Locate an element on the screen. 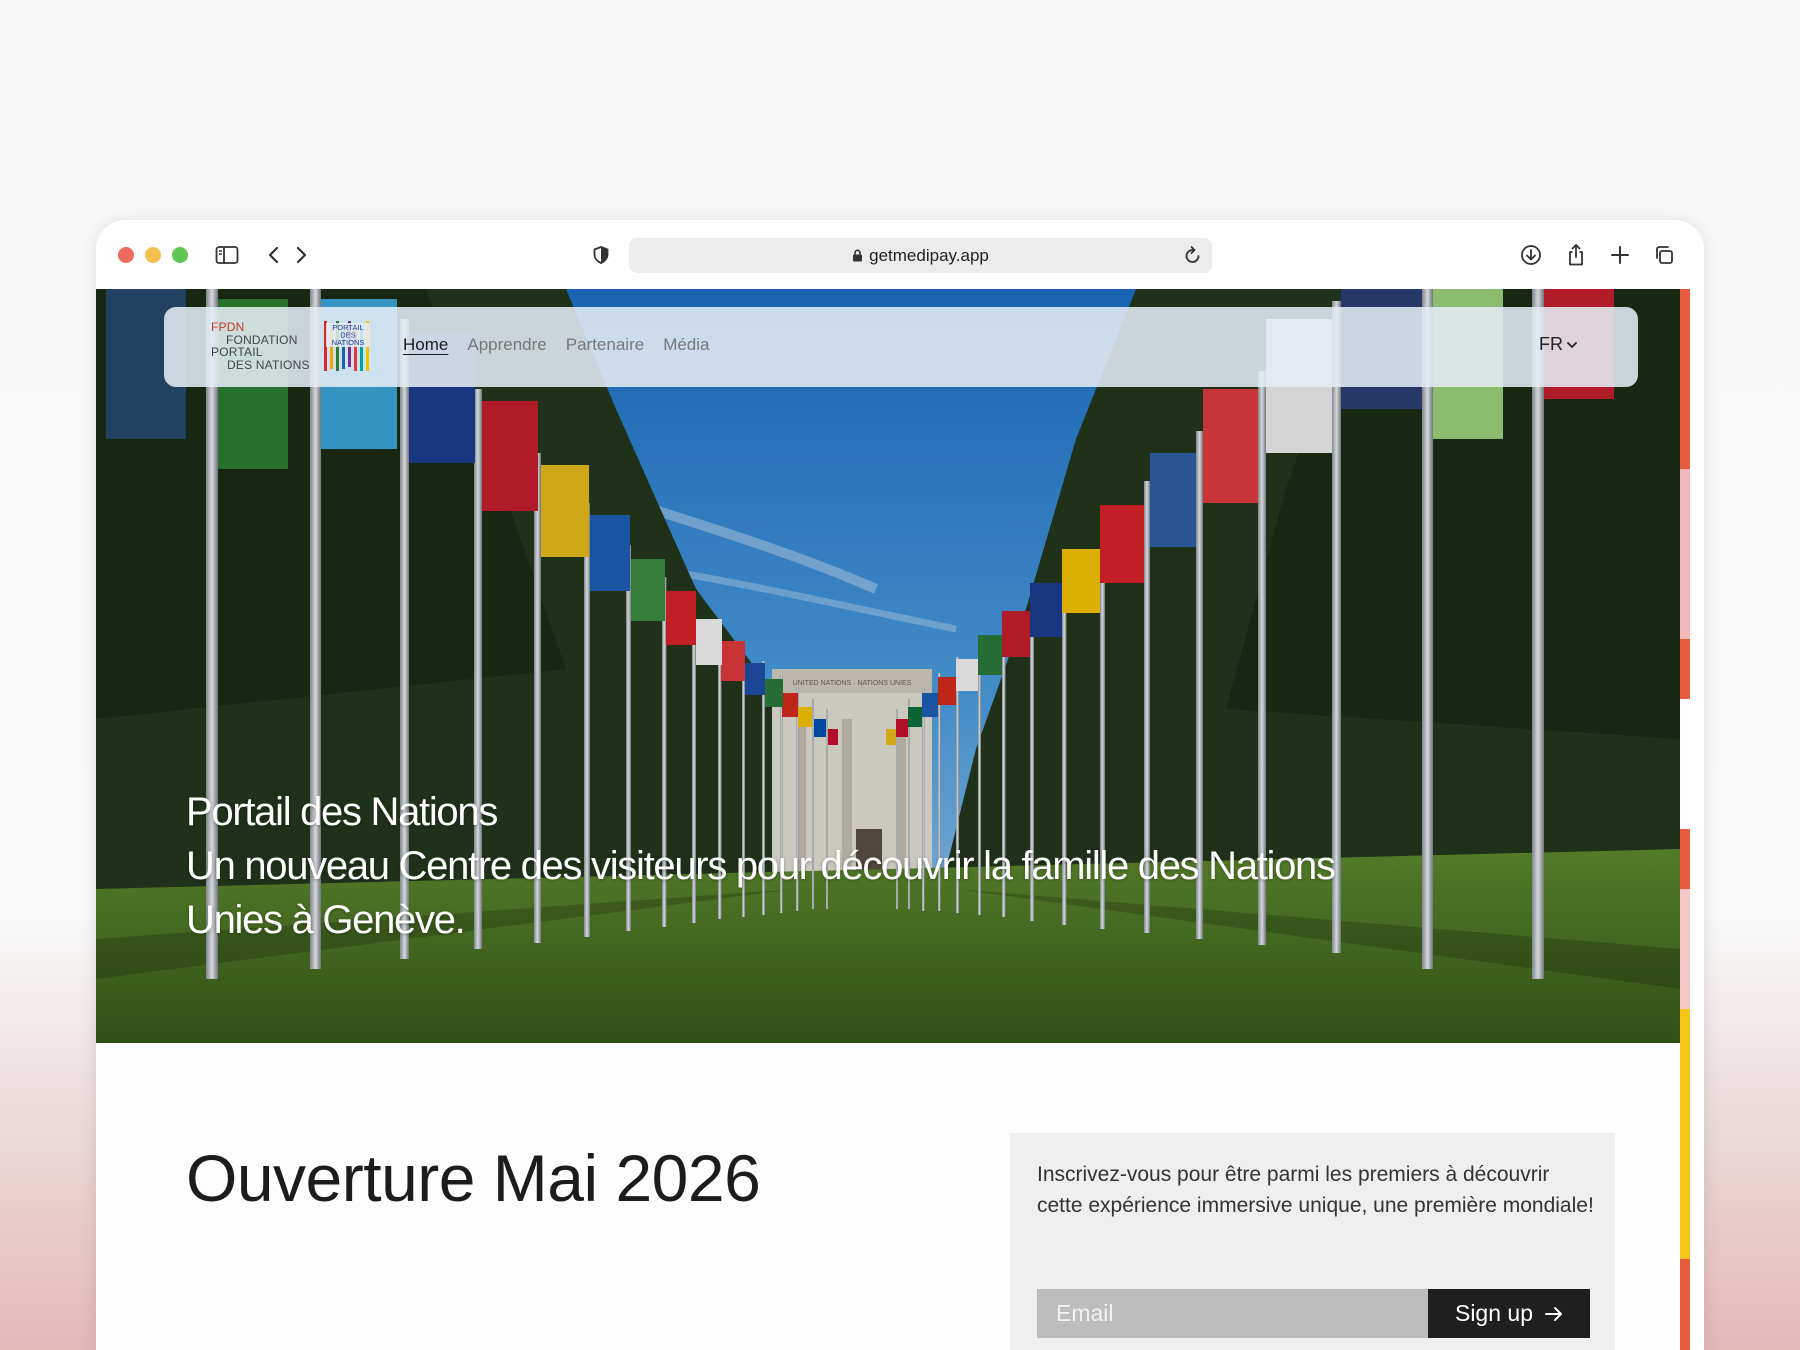 The height and width of the screenshot is (1350, 1800). reload-icon is located at coordinates (1193, 255).